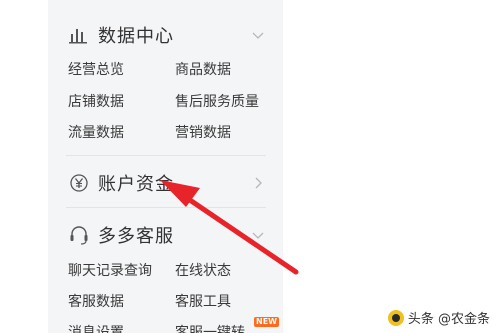 The width and height of the screenshot is (500, 333). What do you see at coordinates (448, 319) in the screenshot?
I see `watermark-text: 头条 @农金条` at bounding box center [448, 319].